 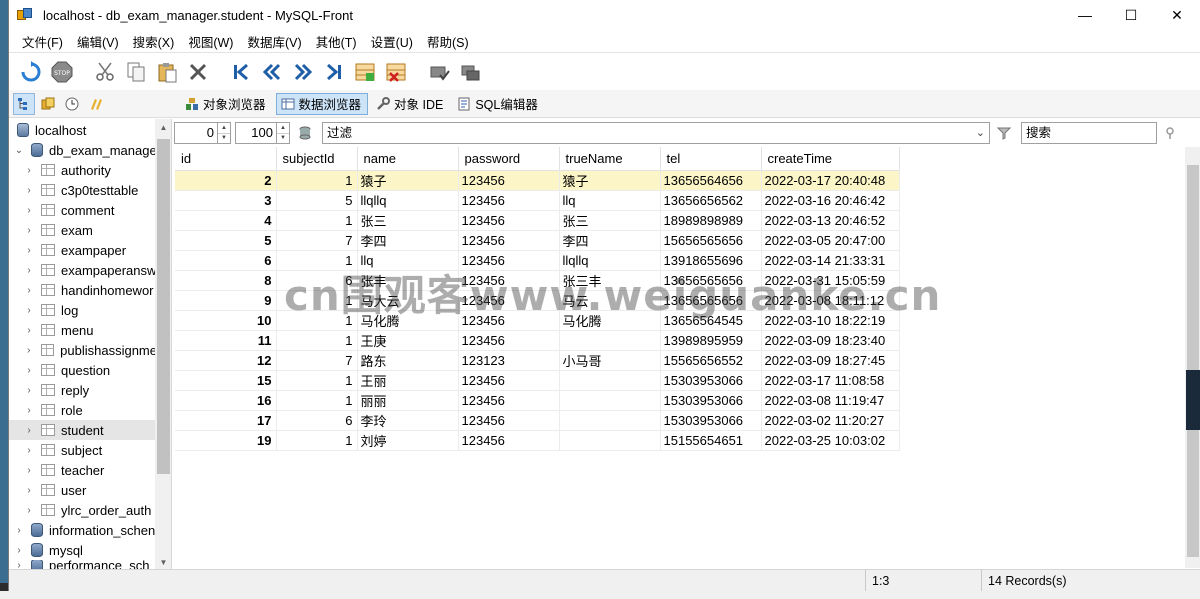 What do you see at coordinates (408, 180) in the screenshot?
I see `table-cell-name: 猿子` at bounding box center [408, 180].